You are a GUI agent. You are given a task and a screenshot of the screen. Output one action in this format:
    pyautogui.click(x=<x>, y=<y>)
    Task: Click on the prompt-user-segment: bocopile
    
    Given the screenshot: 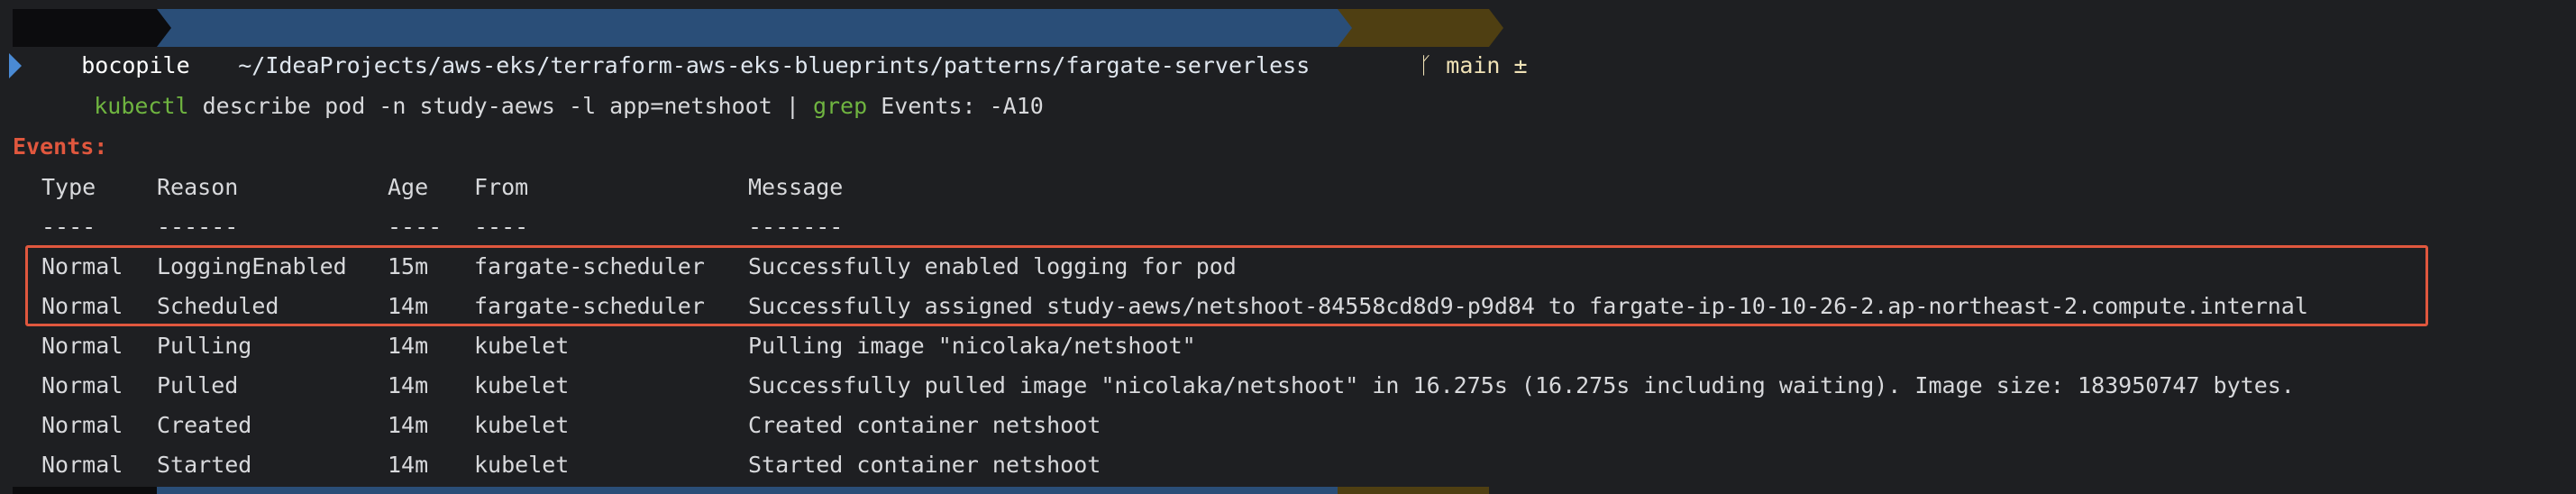 What is the action you would take?
    pyautogui.click(x=101, y=43)
    